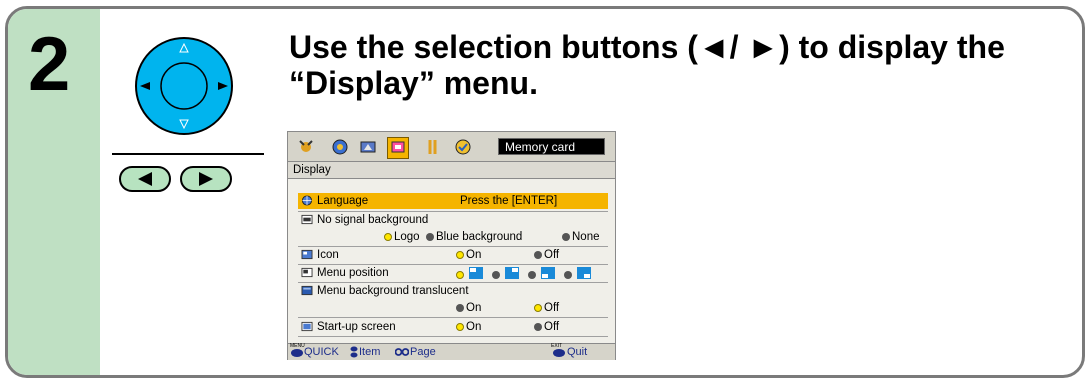 The height and width of the screenshot is (385, 1092). I want to click on osd-tab-bar: Memory card, so click(451, 147).